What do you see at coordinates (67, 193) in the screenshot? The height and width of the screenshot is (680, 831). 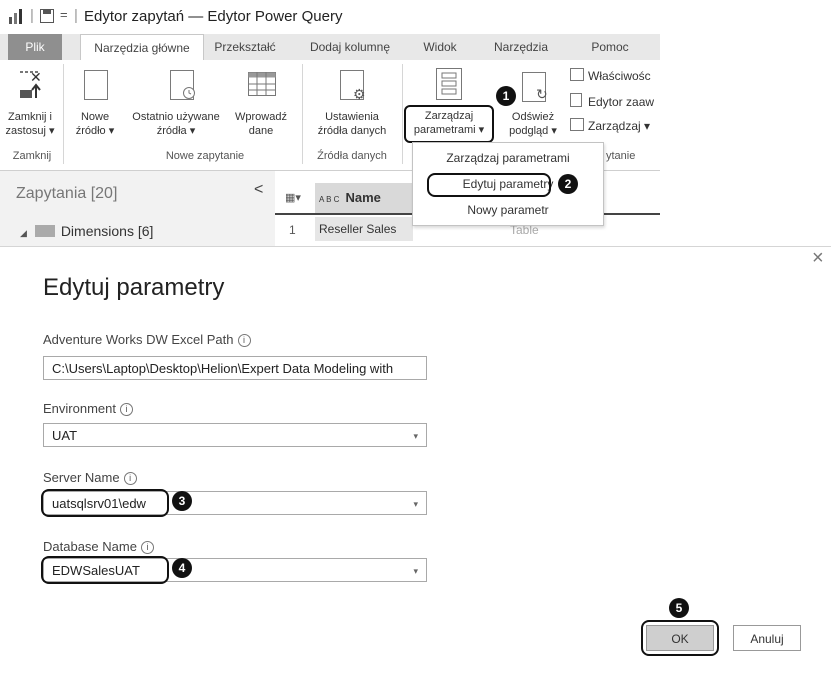 I see `queries-header: Zapytania [20]` at bounding box center [67, 193].